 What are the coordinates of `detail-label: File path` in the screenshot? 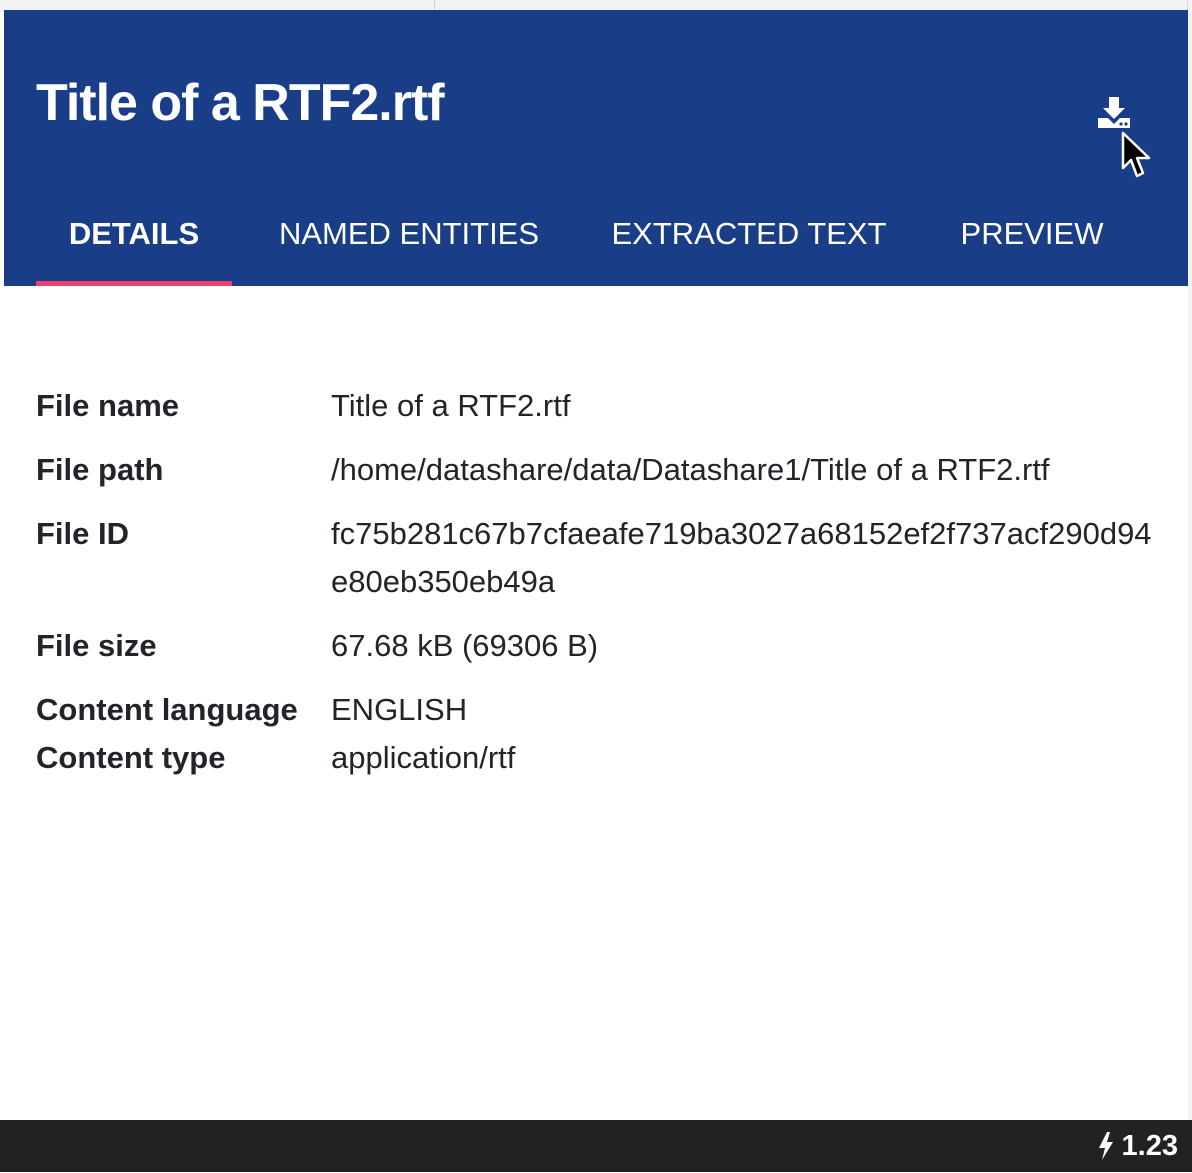 It's located at (100, 469).